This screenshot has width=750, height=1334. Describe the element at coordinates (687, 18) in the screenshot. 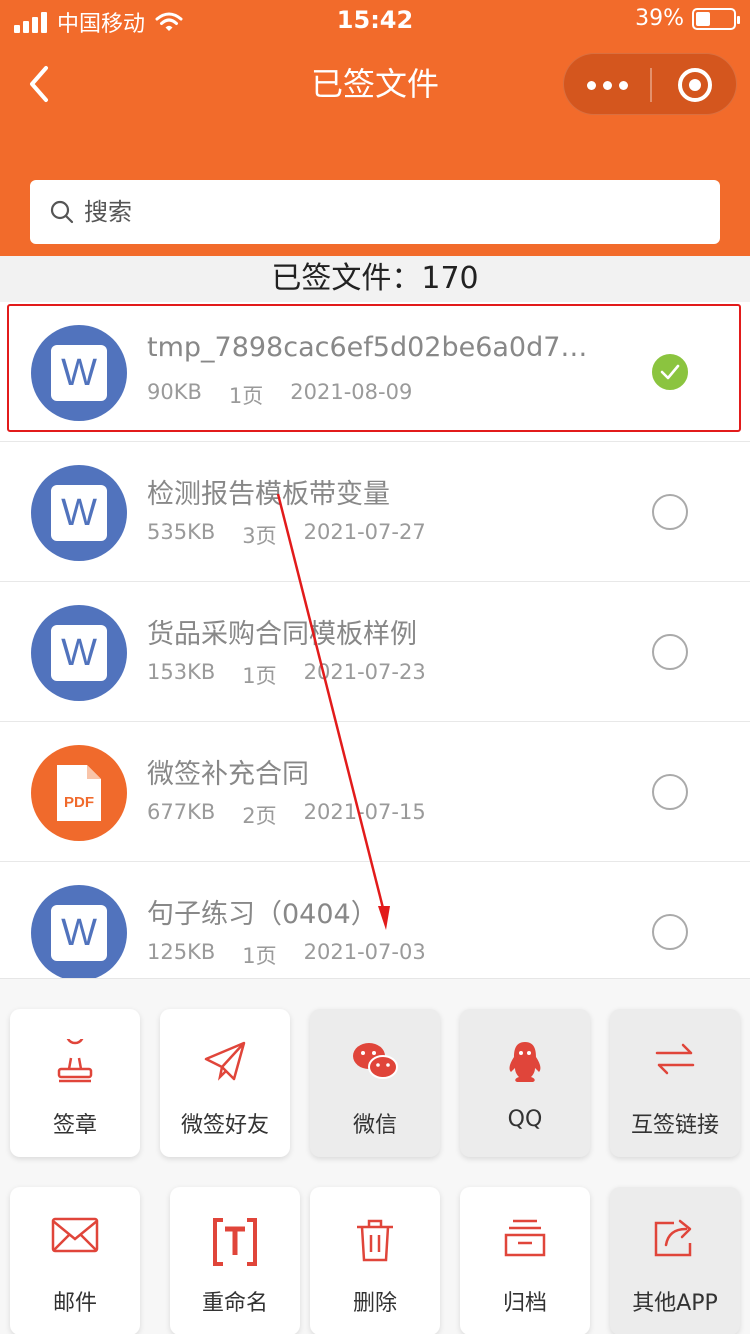

I see `status-right: 39%` at that location.